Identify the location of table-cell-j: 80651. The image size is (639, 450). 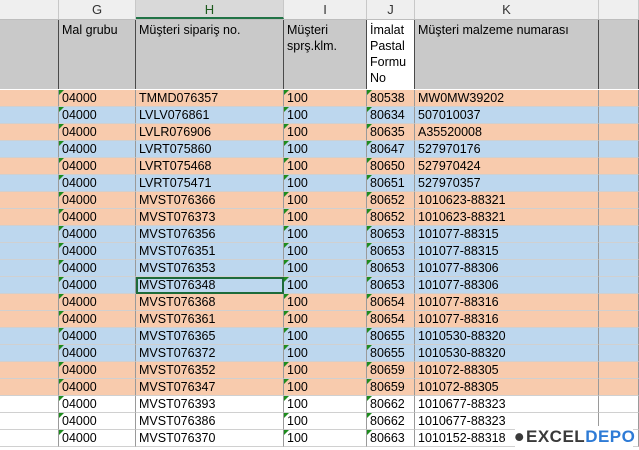
(391, 183).